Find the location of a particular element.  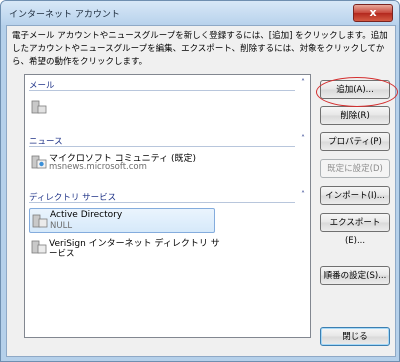

mail-account-icon is located at coordinates (39, 107).